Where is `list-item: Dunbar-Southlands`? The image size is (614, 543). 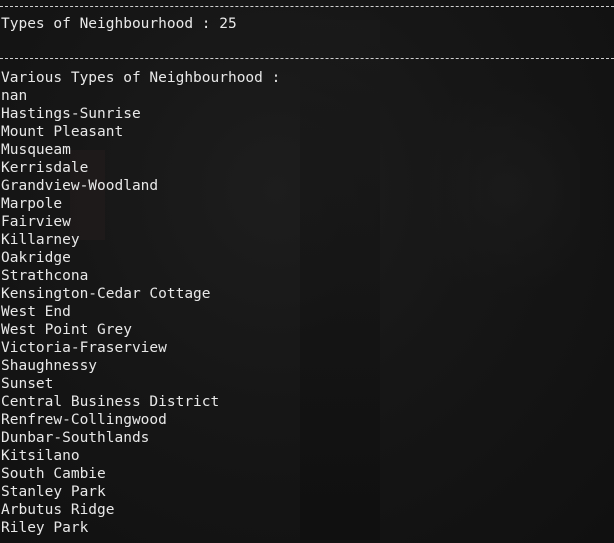
list-item: Dunbar-Southlands is located at coordinates (75, 438).